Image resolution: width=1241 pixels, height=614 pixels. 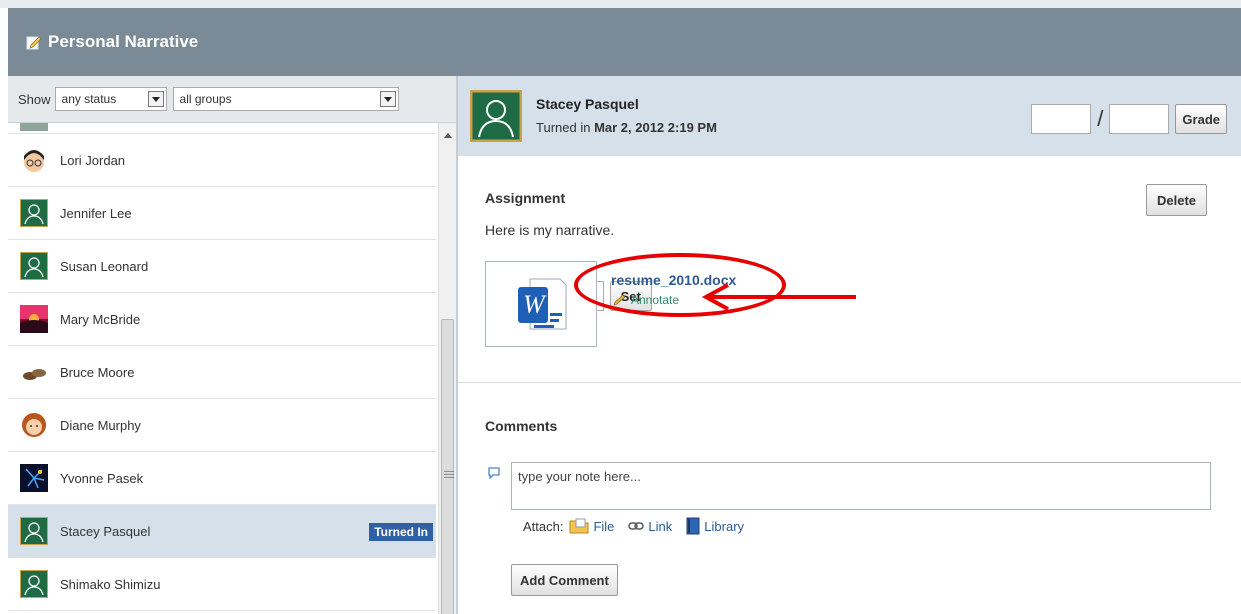 I want to click on comments-label: Comments, so click(x=521, y=426).